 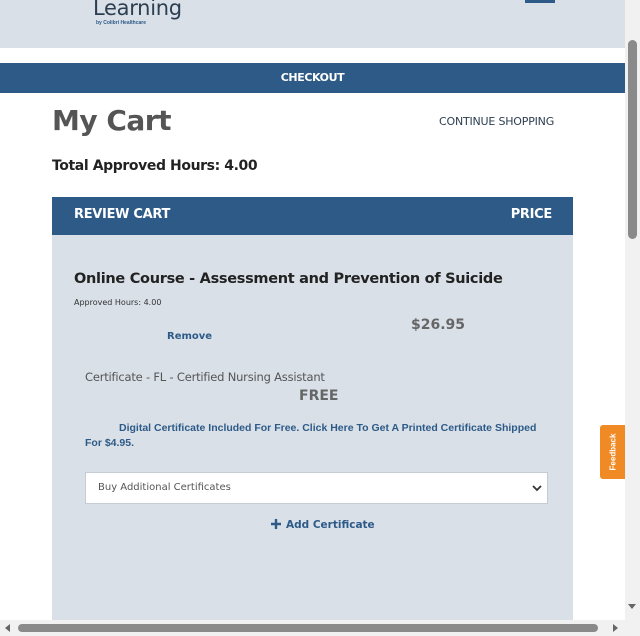 I want to click on remove-button: Remove, so click(x=189, y=336).